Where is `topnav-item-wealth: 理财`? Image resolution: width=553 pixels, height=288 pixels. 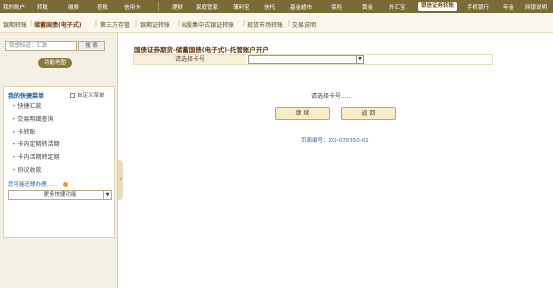
topnav-item-wealth: 理财 is located at coordinates (177, 7).